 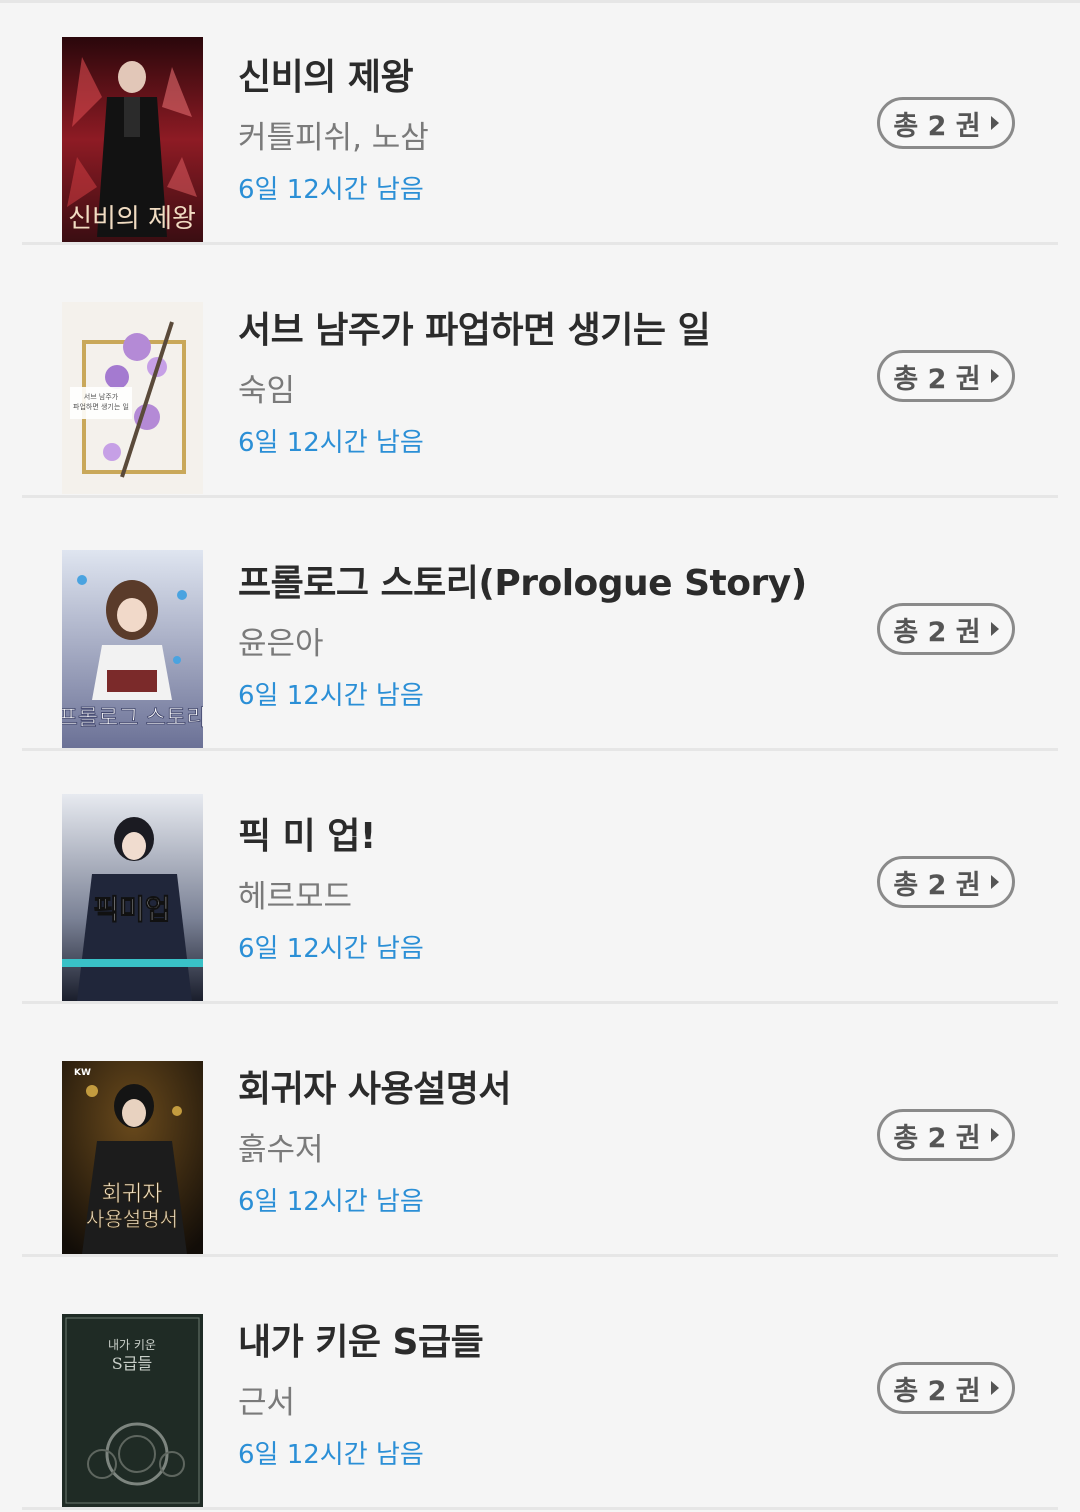 What do you see at coordinates (295, 897) in the screenshot?
I see `book-author: 헤르모드` at bounding box center [295, 897].